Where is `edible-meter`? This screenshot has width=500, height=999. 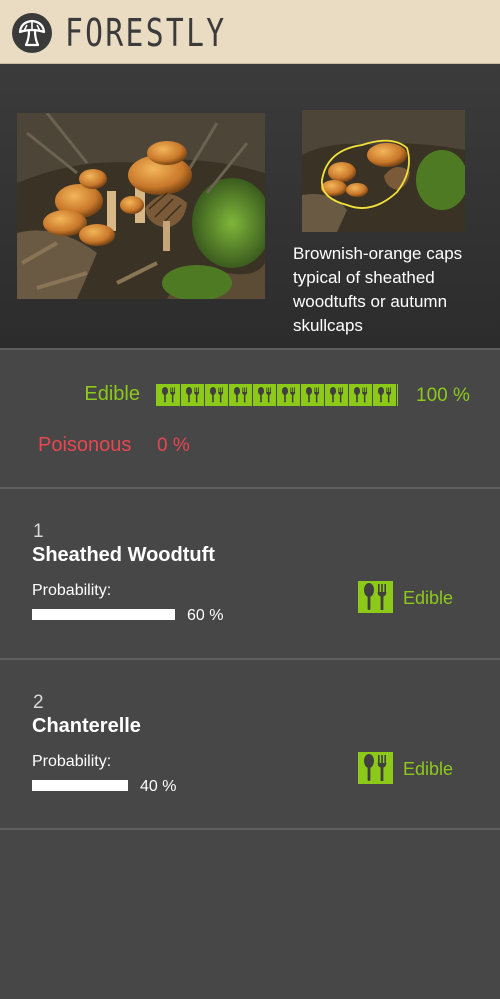
edible-meter is located at coordinates (277, 395).